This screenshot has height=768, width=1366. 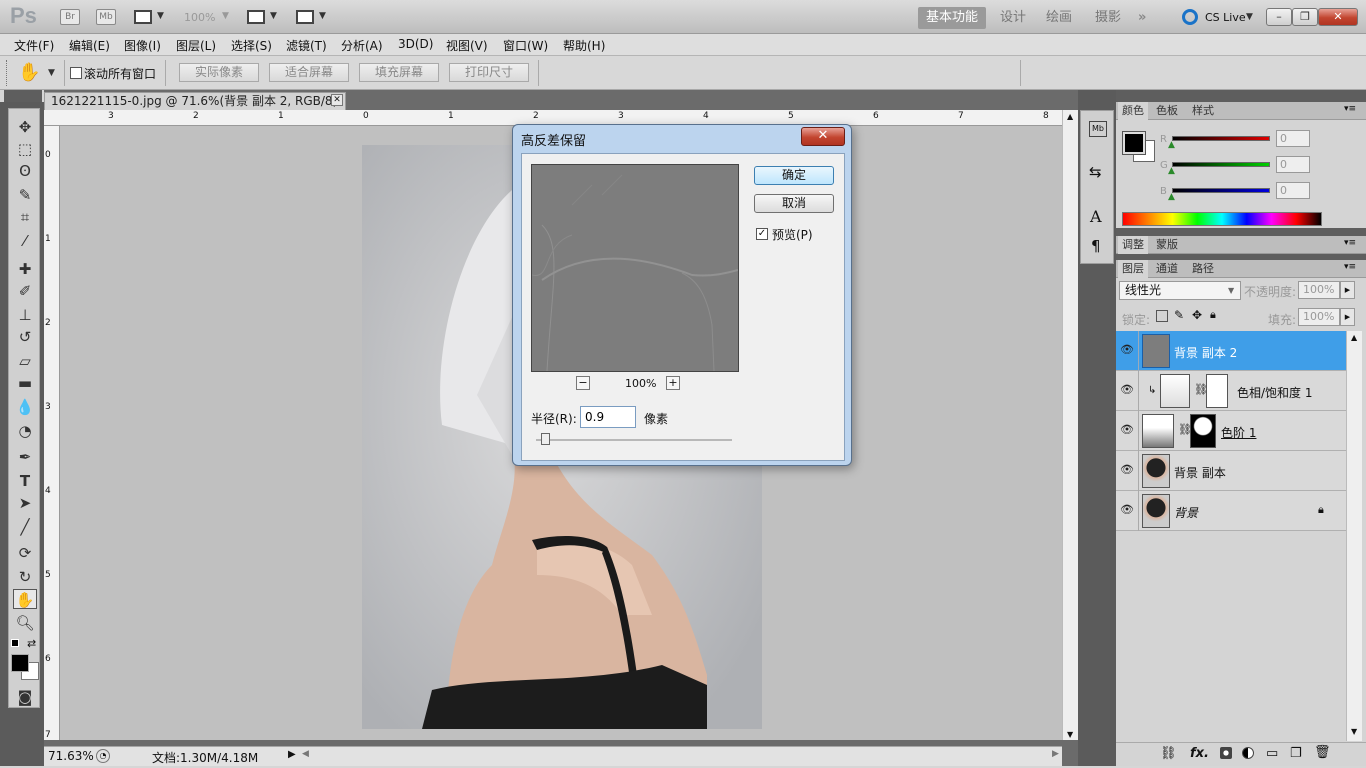 What do you see at coordinates (25, 315) in the screenshot?
I see `clone-stamp-tool-icon: ⊥` at bounding box center [25, 315].